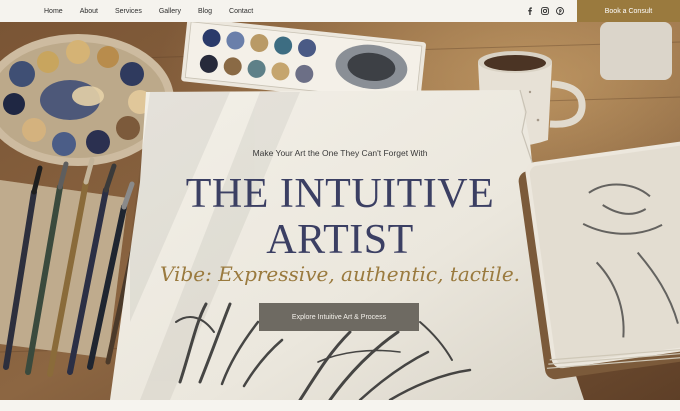 Image resolution: width=680 pixels, height=411 pixels. Describe the element at coordinates (628, 11) in the screenshot. I see `book-consult-button: Book a Consult` at that location.